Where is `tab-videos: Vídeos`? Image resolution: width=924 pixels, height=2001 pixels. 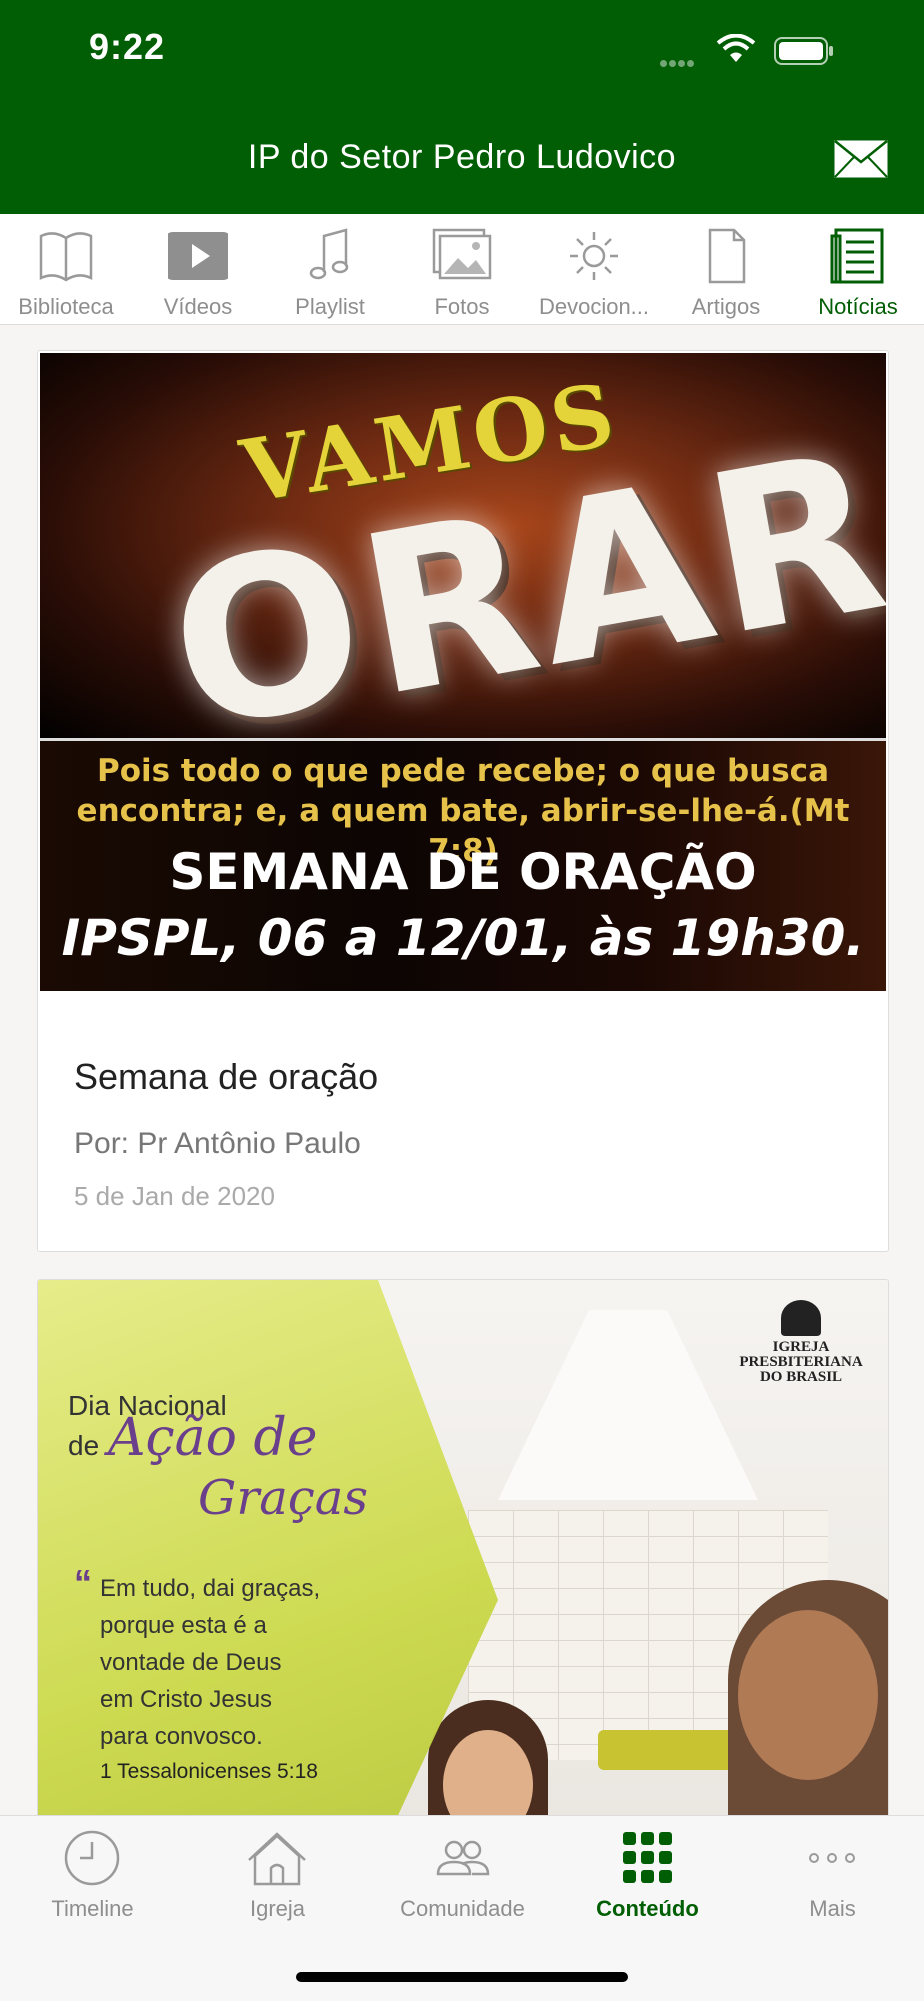
tab-videos: Vídeos is located at coordinates (198, 269).